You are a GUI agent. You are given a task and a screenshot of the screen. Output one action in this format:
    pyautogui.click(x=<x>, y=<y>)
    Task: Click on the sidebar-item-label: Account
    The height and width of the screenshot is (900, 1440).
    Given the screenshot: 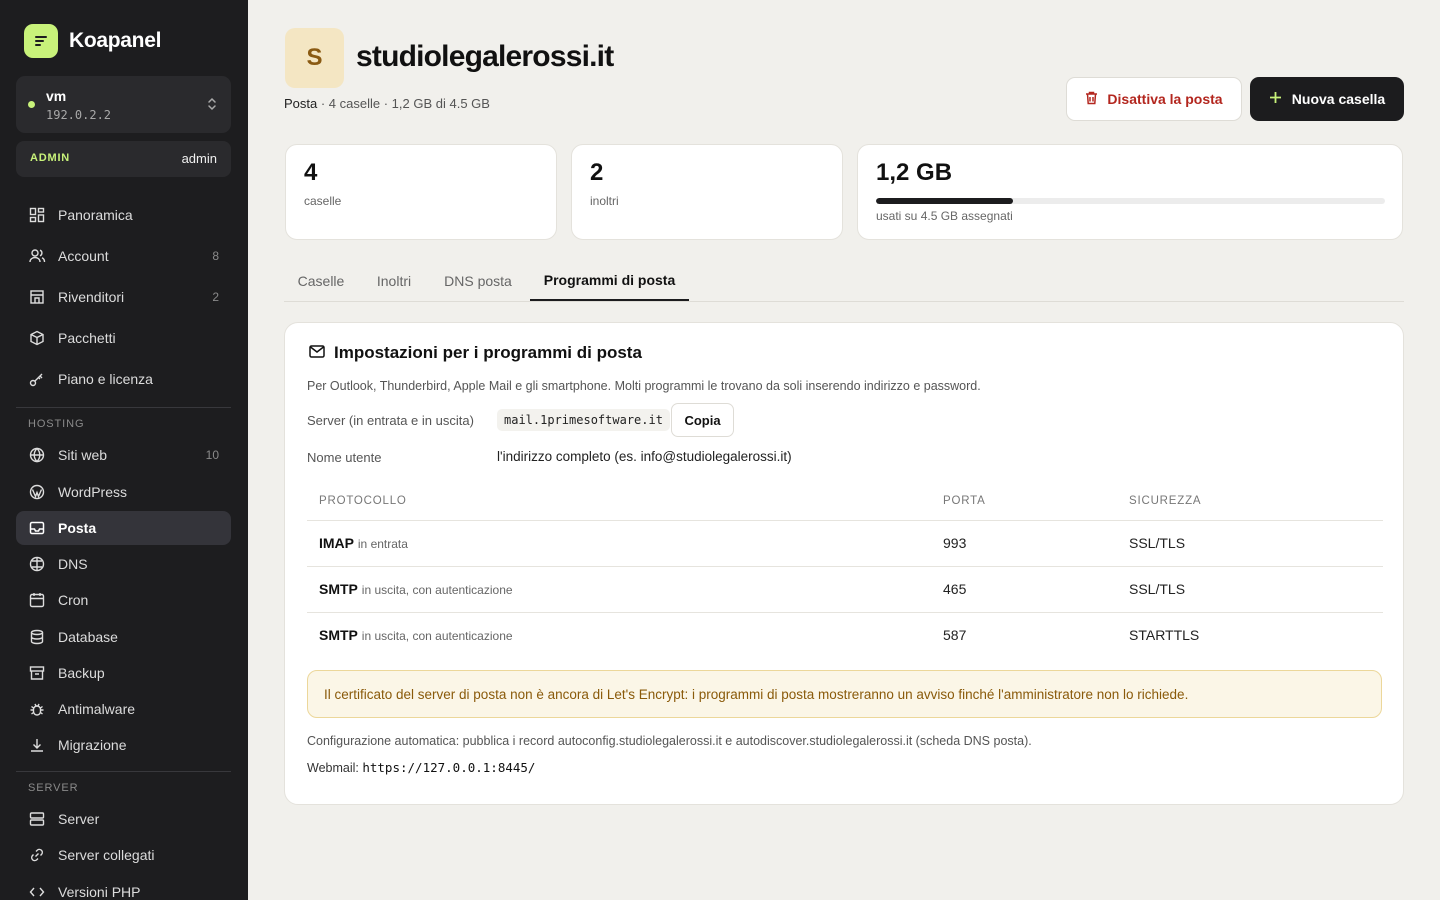 What is the action you would take?
    pyautogui.click(x=83, y=256)
    